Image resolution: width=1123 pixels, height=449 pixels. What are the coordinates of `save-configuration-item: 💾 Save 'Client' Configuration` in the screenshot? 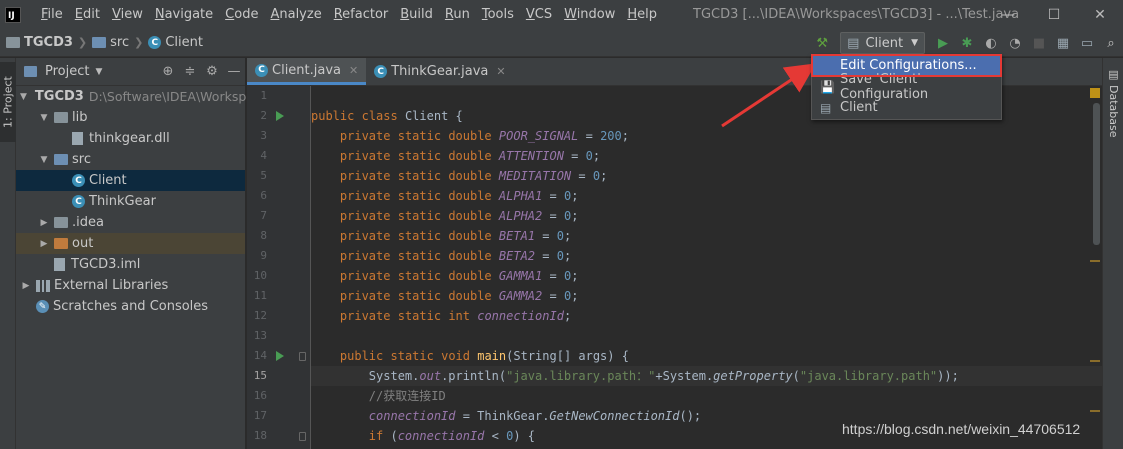 It's located at (906, 87).